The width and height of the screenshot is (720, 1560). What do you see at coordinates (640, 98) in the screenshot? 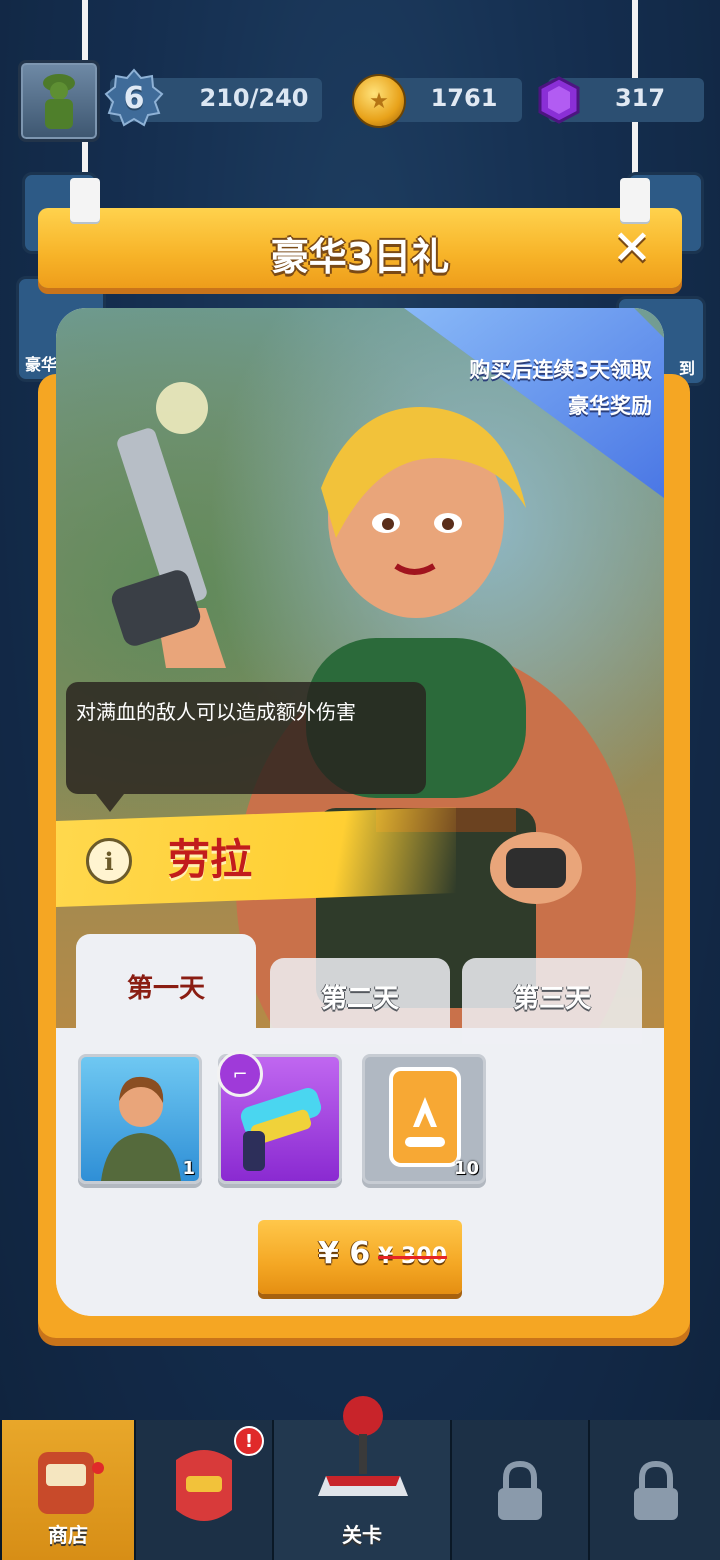
I see `gem-count: 317` at bounding box center [640, 98].